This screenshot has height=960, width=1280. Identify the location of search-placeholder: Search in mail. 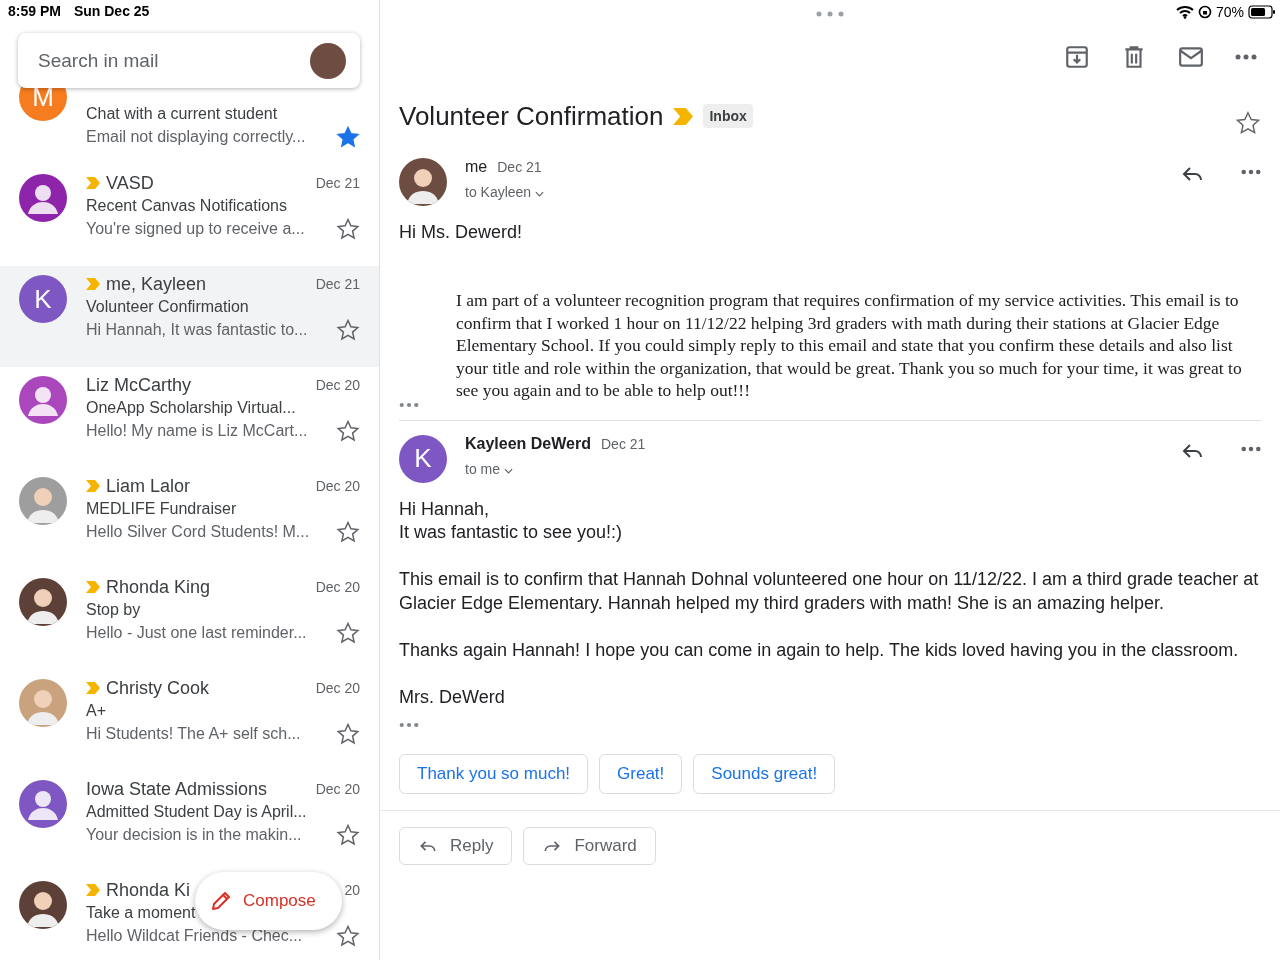
(98, 60).